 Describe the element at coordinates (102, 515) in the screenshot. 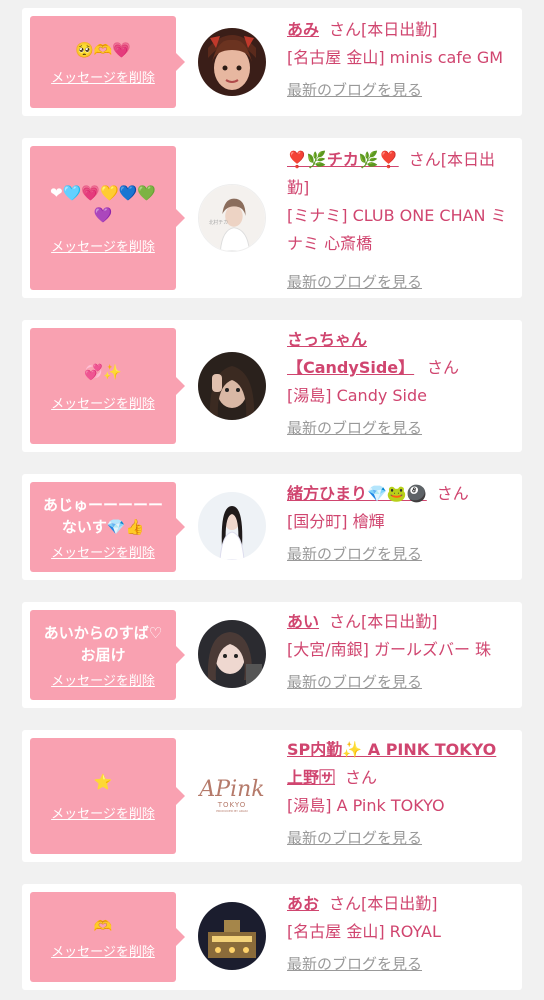

I see `bubble-message: あじゅーーーーーないす💎👍` at that location.